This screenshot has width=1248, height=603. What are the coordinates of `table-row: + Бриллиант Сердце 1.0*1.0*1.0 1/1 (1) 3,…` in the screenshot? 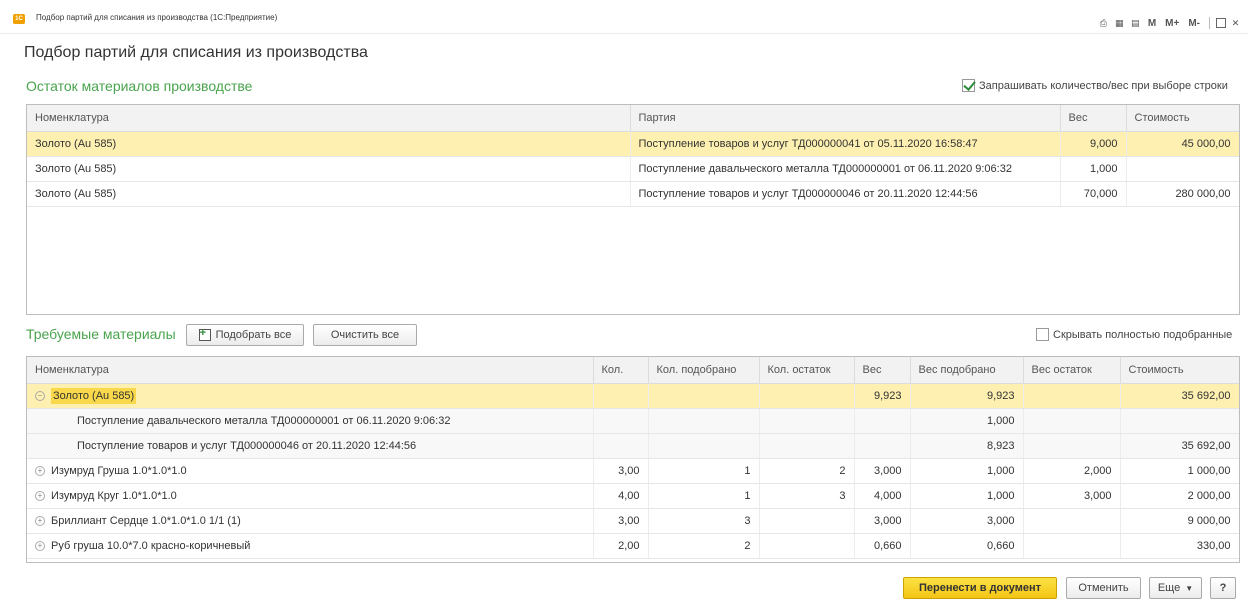 It's located at (633, 521).